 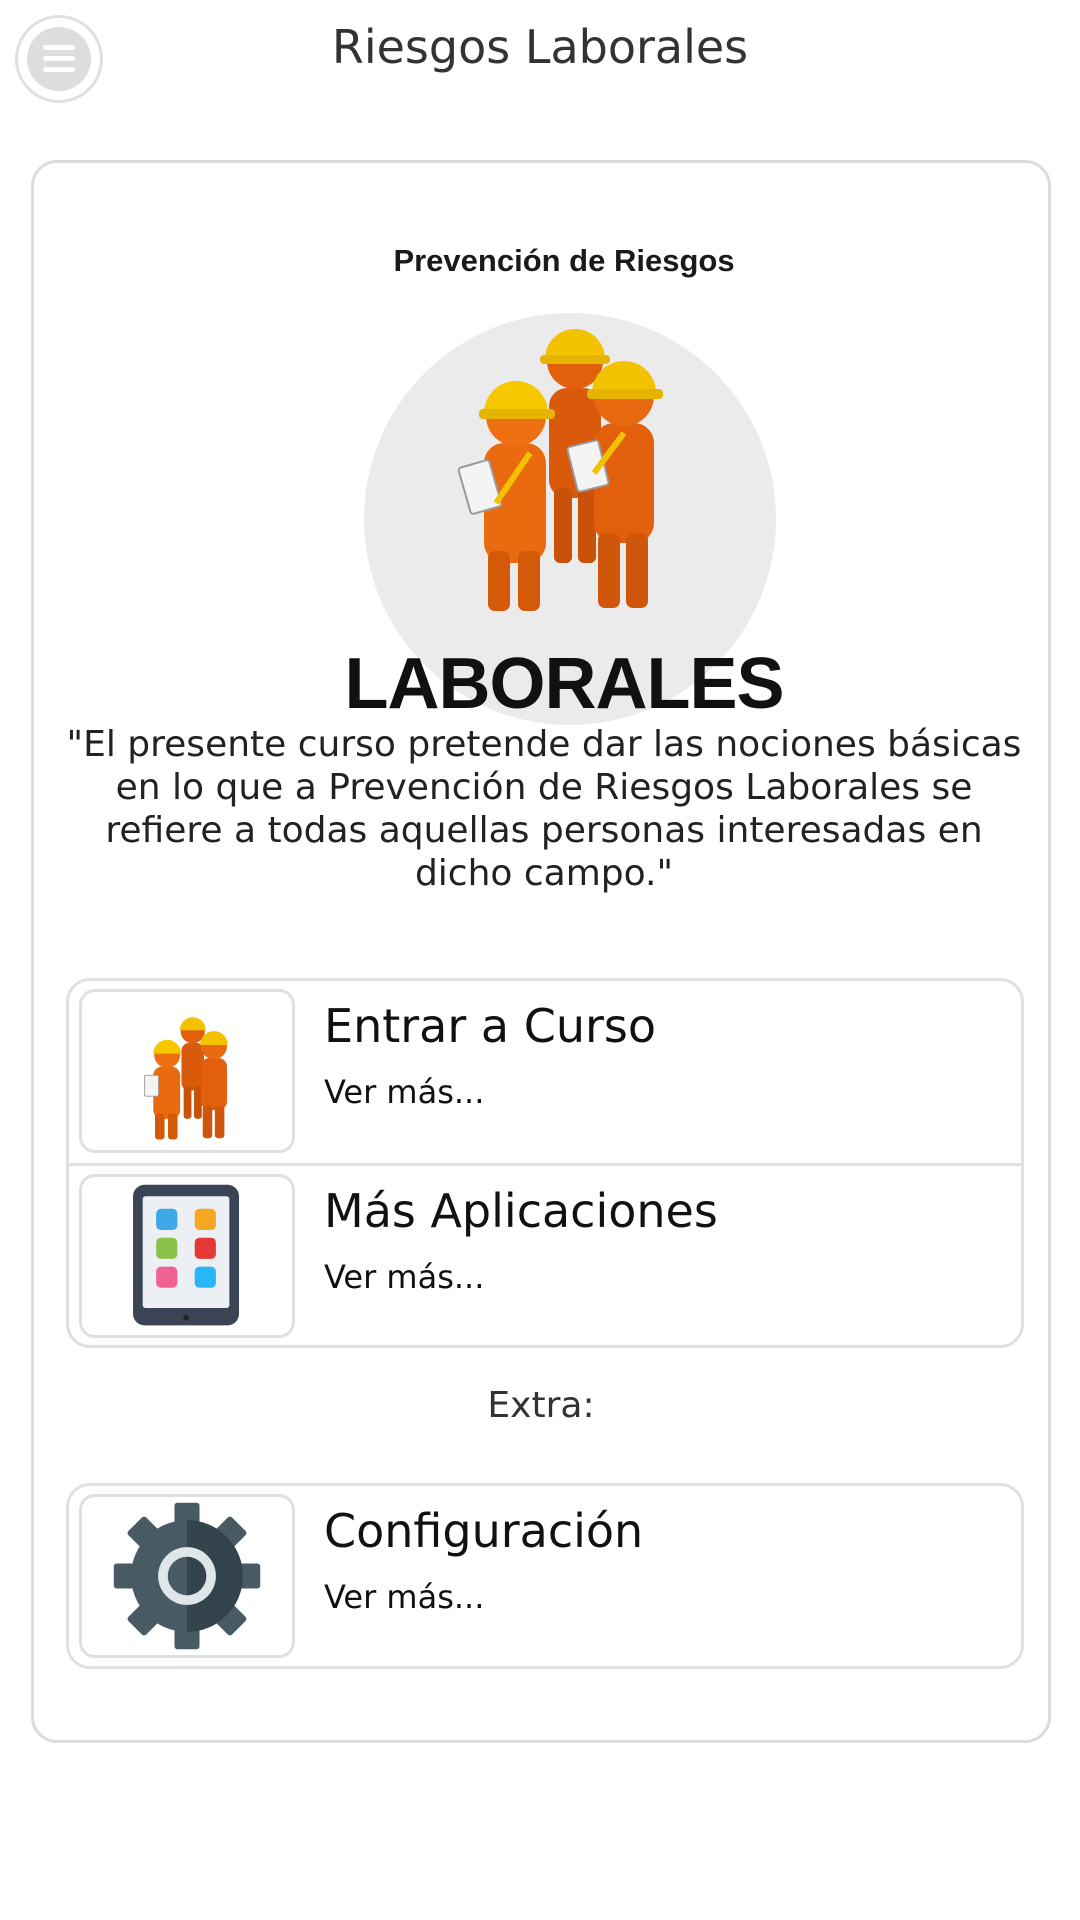 I want to click on item-title: Entrar a Curso, so click(x=490, y=1026).